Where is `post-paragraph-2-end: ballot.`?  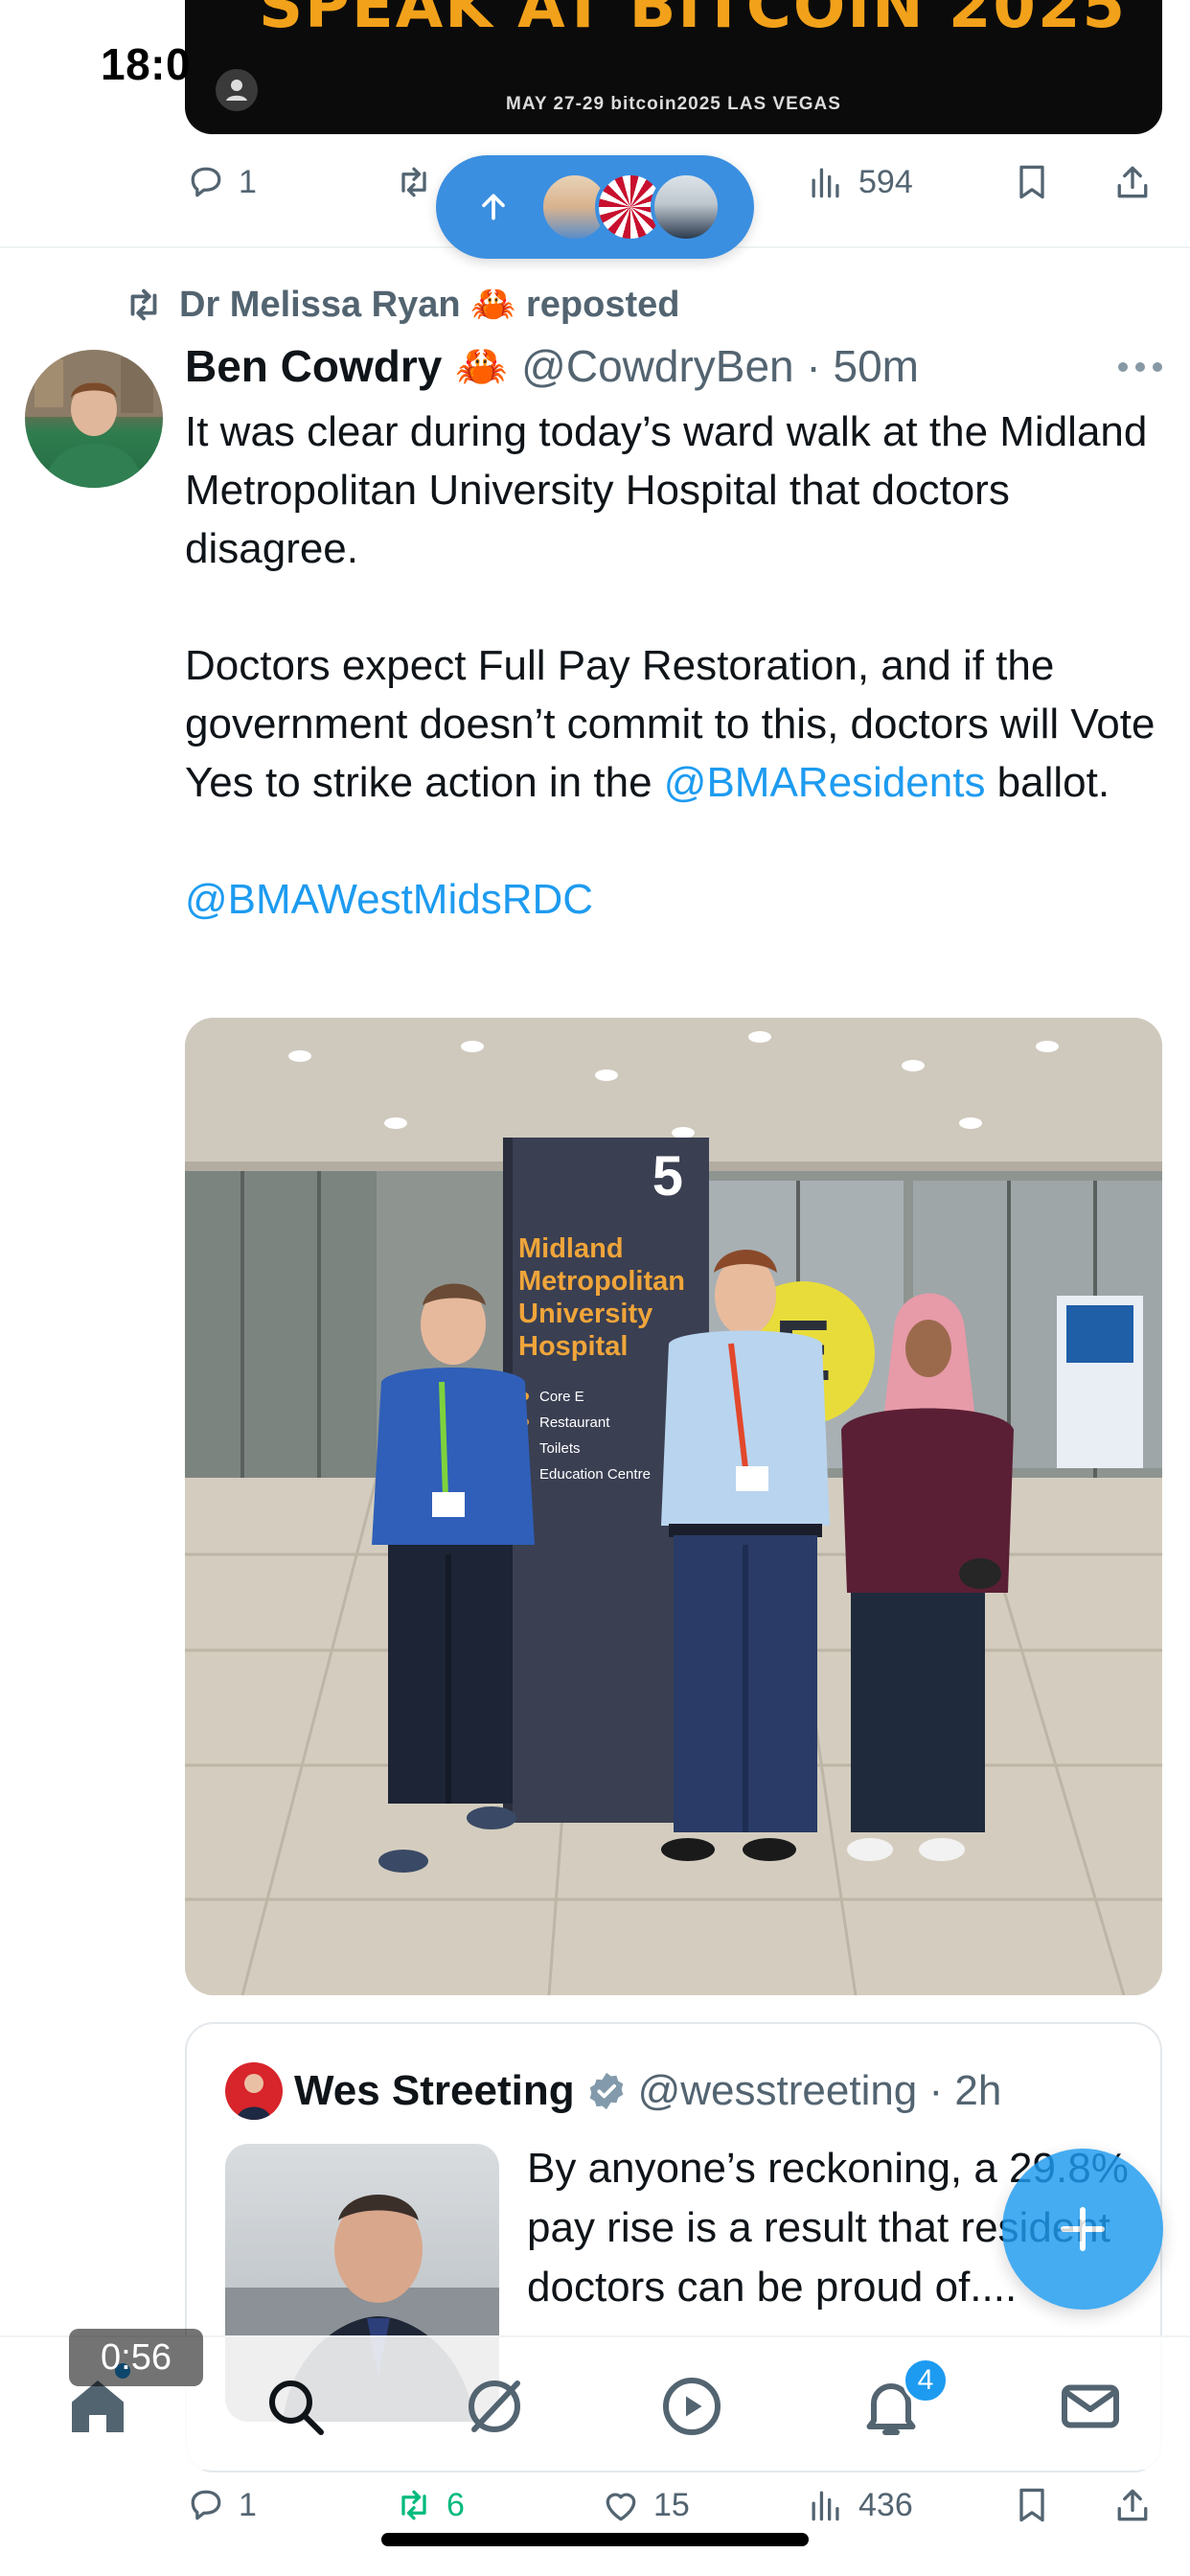 post-paragraph-2-end: ballot. is located at coordinates (1047, 782).